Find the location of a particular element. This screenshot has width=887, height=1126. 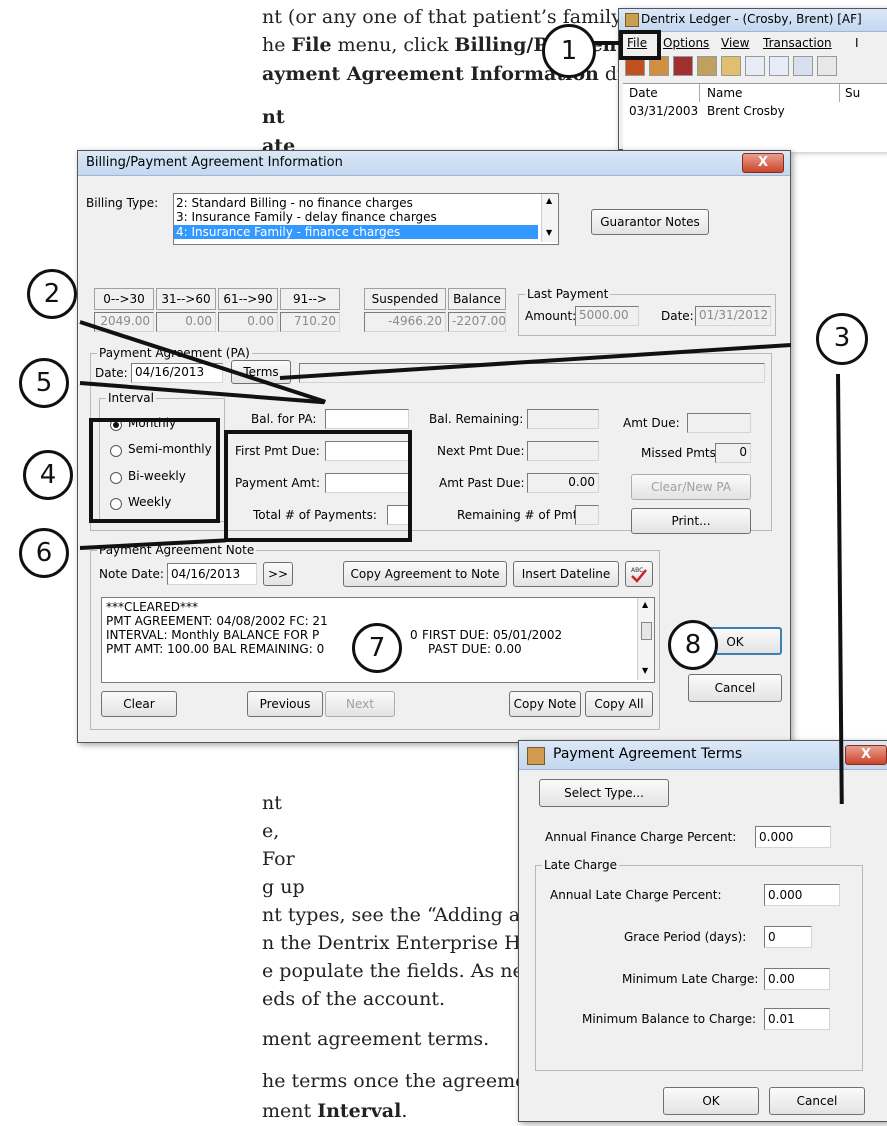

doc-line: eds of the account. is located at coordinates (354, 999).